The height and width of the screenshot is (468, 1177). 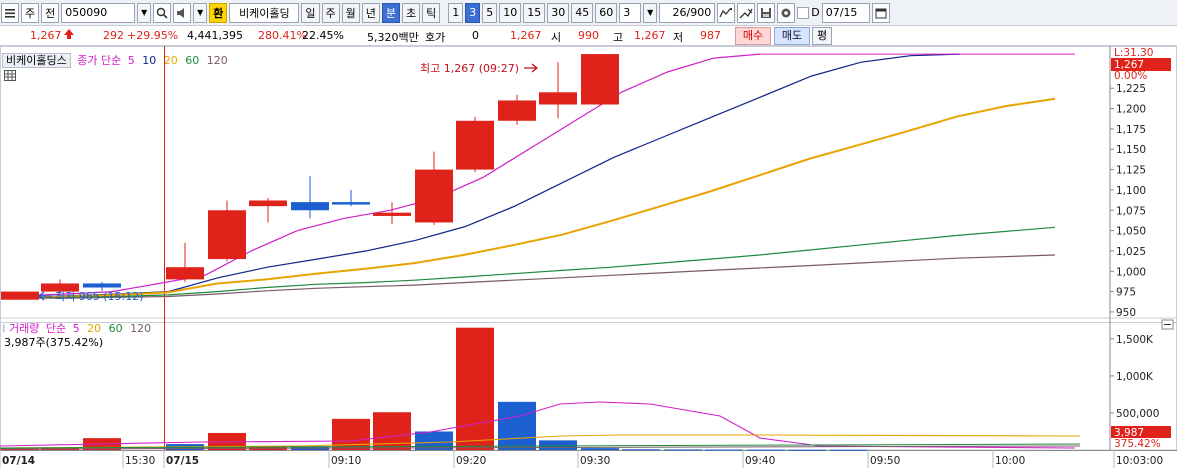 I want to click on trade-volume: 4,441,395, so click(x=215, y=35).